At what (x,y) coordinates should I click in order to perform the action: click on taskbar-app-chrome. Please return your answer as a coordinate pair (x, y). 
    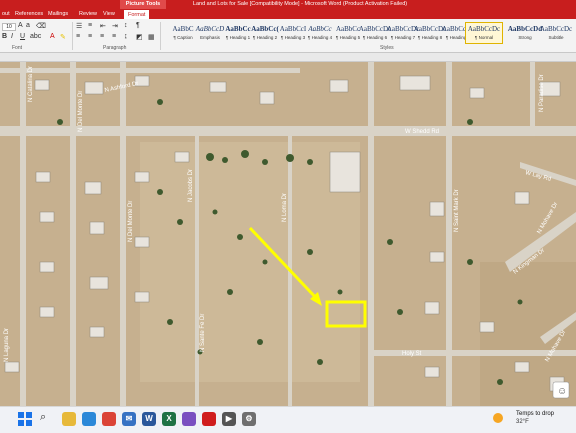
    Looking at the image, I should click on (109, 419).